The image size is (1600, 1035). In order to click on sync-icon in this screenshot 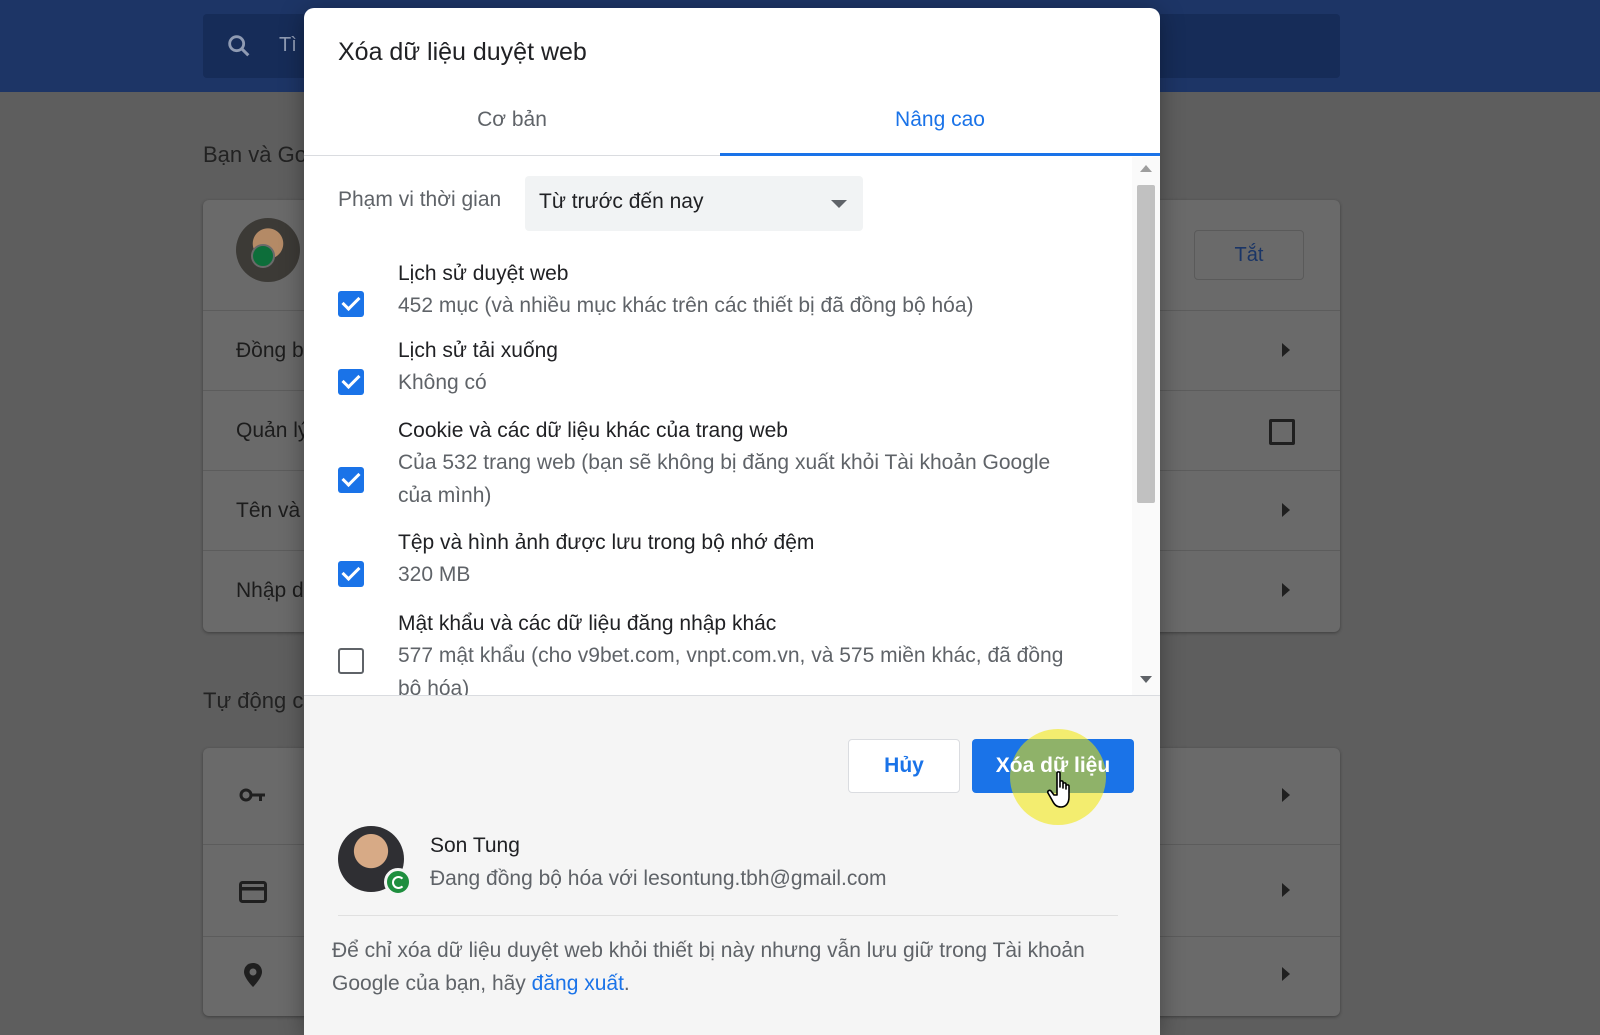, I will do `click(398, 882)`.